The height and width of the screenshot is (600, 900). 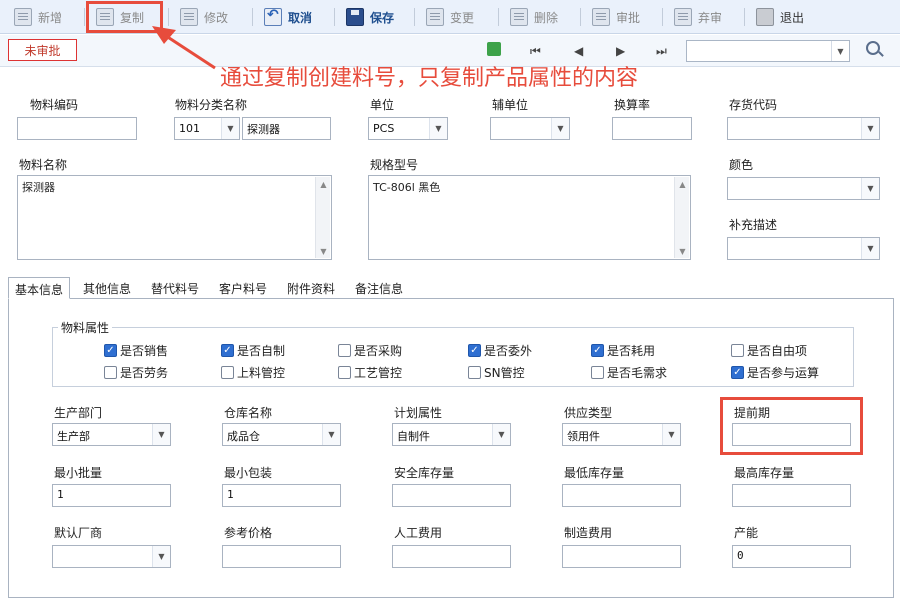 I want to click on tab-basic-info: 基本信息, so click(x=39, y=288).